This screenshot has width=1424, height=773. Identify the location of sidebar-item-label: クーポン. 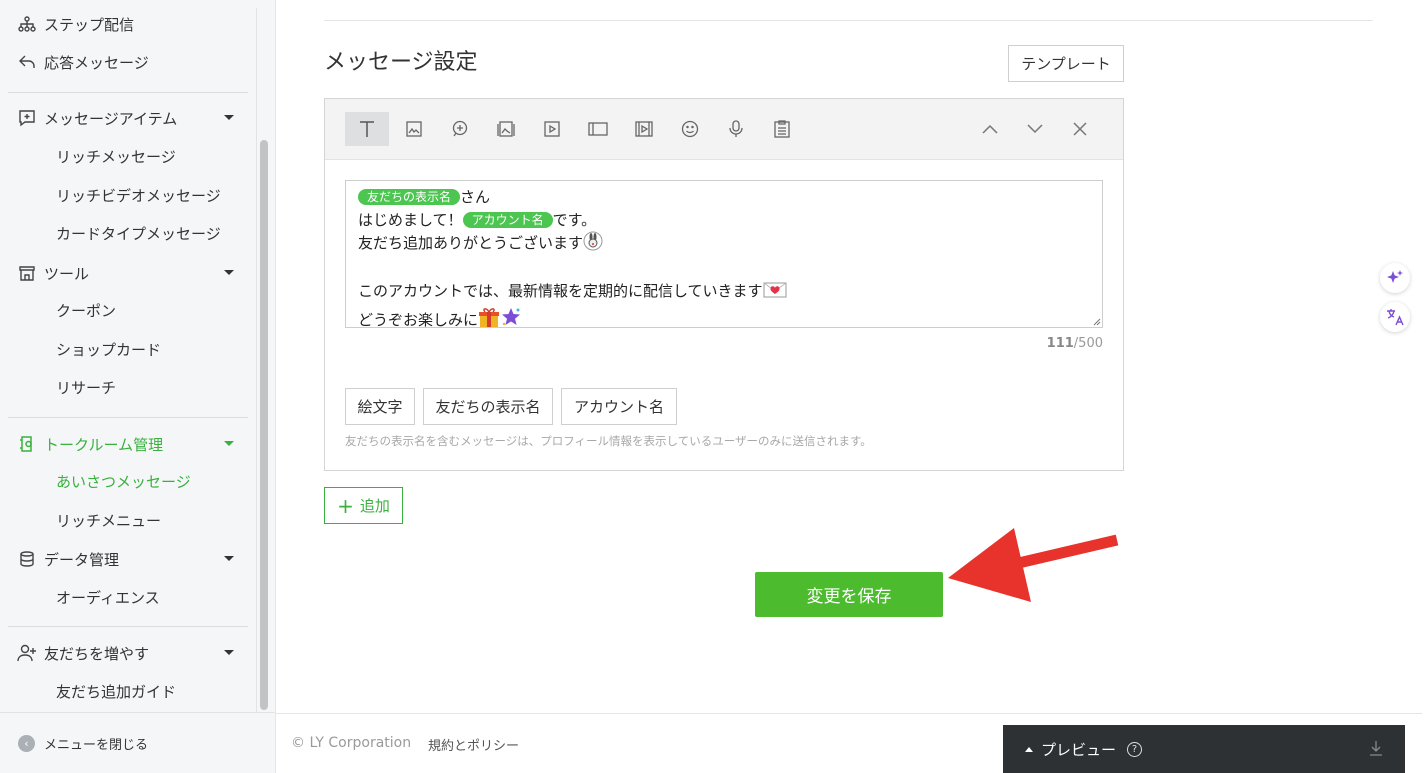
(86, 310).